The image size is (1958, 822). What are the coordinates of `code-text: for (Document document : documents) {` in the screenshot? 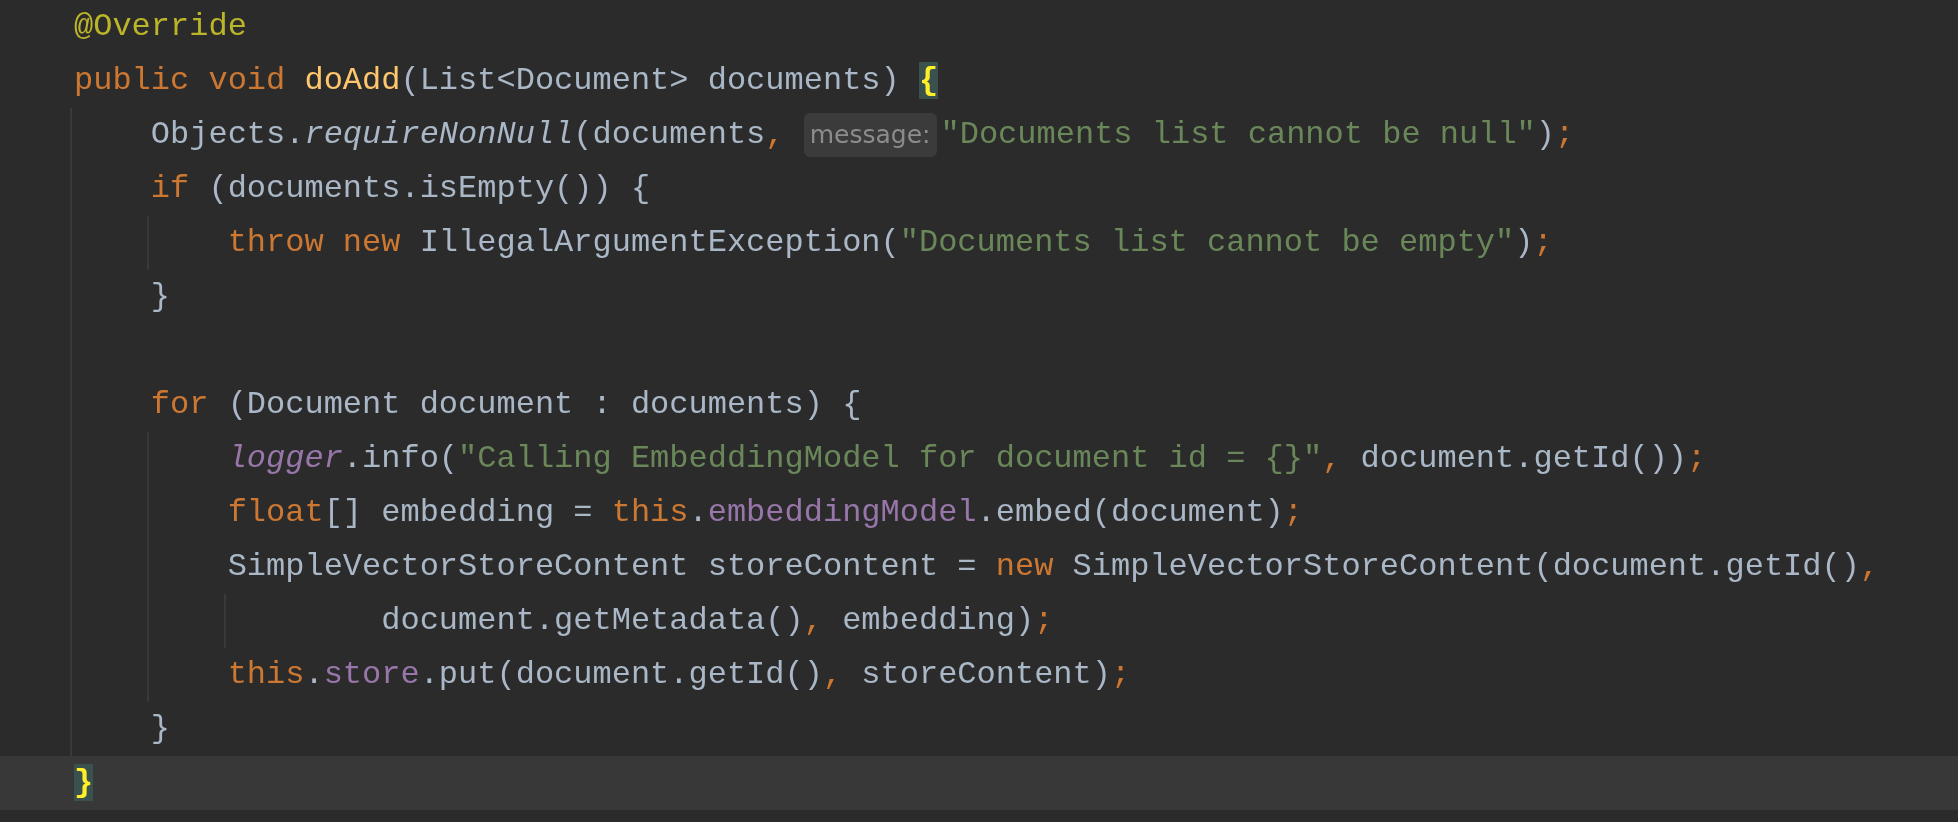 It's located at (506, 405).